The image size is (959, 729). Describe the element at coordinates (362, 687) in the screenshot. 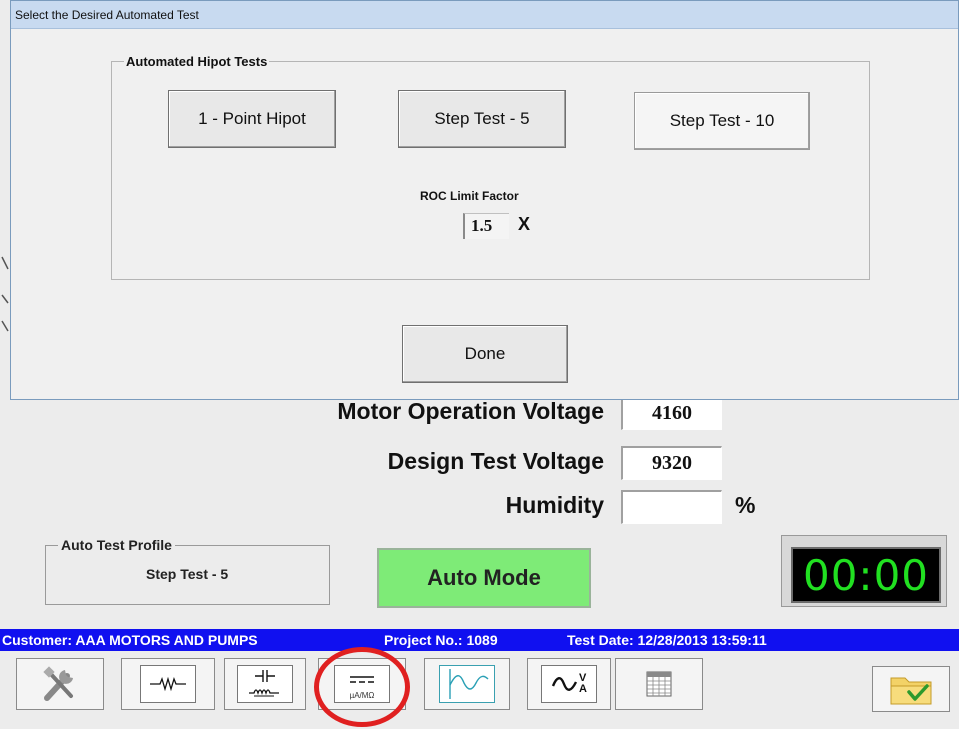

I see `highlight-circle` at that location.